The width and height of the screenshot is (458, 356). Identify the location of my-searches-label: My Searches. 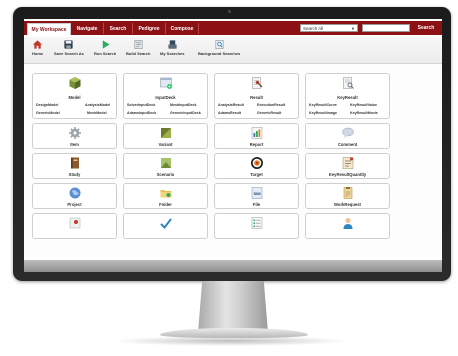
(172, 53).